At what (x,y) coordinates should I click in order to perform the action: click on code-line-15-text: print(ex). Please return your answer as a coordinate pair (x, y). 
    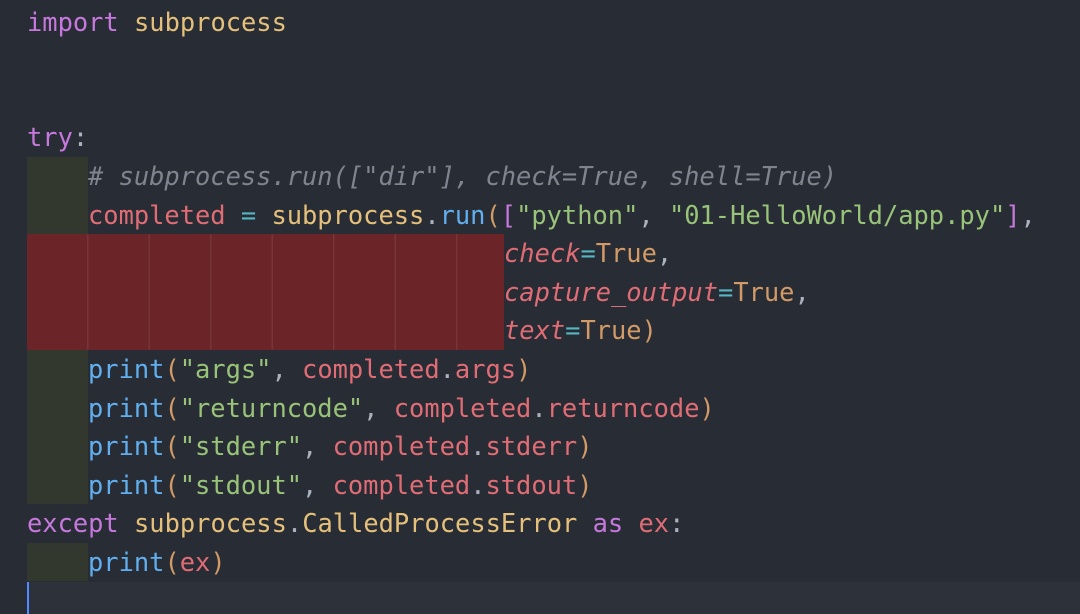
    Looking at the image, I should click on (157, 561).